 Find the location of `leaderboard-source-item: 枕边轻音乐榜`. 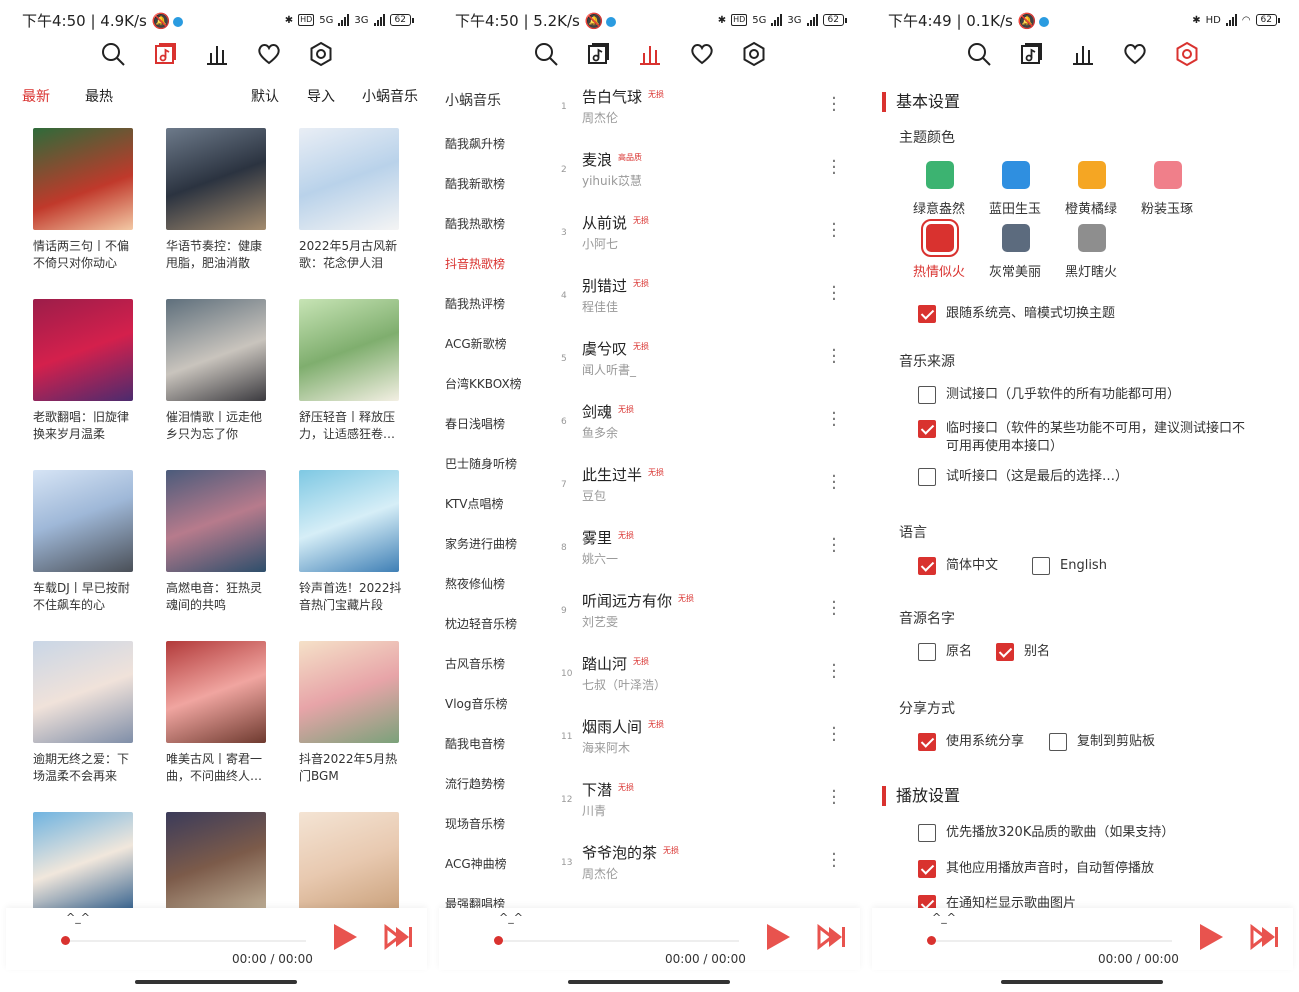

leaderboard-source-item: 枕边轻音乐榜 is located at coordinates (481, 623).